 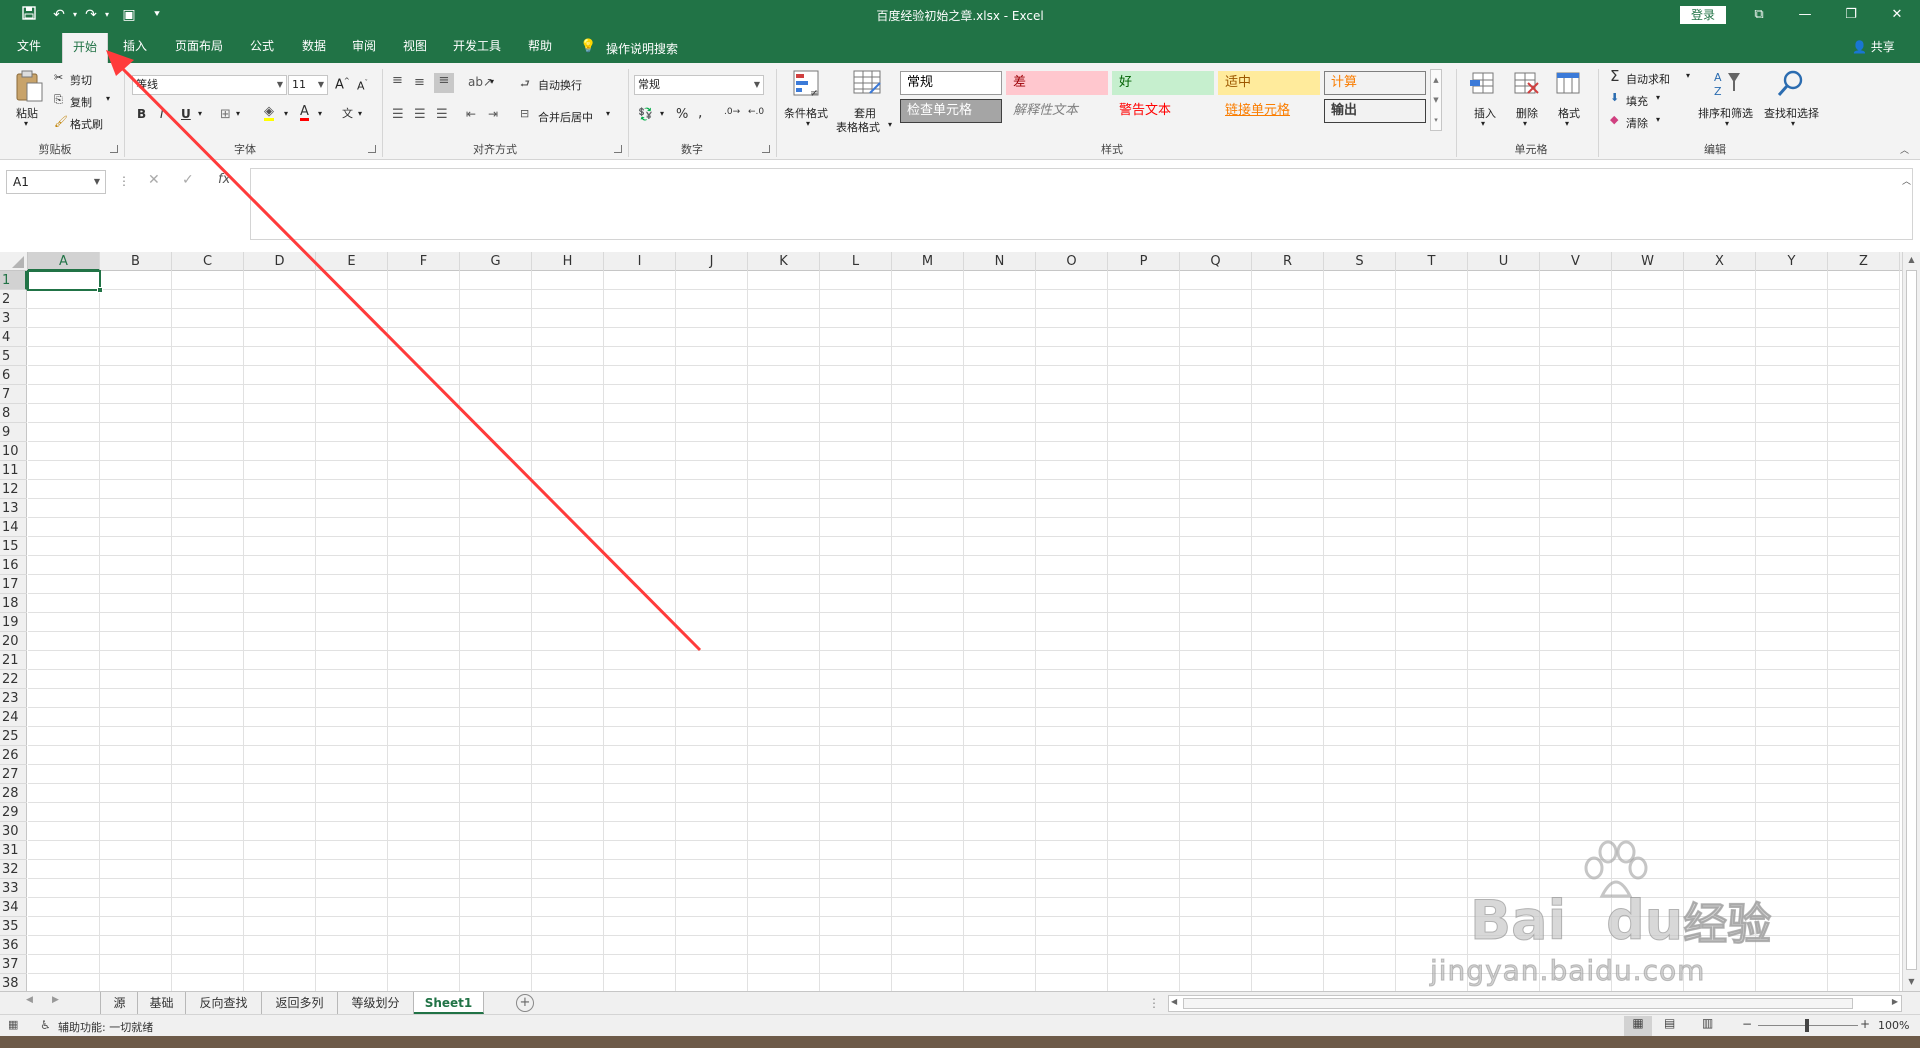 What do you see at coordinates (13, 736) in the screenshot?
I see `row-header-25: 25` at bounding box center [13, 736].